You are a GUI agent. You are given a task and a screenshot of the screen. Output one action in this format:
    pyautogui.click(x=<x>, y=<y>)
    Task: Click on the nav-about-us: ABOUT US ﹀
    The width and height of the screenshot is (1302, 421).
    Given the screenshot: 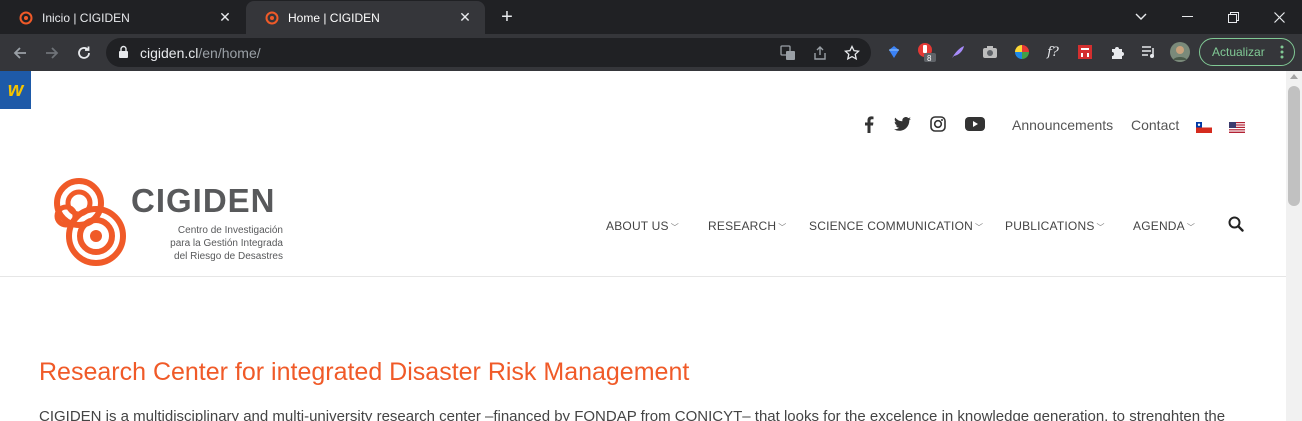 What is the action you would take?
    pyautogui.click(x=642, y=226)
    